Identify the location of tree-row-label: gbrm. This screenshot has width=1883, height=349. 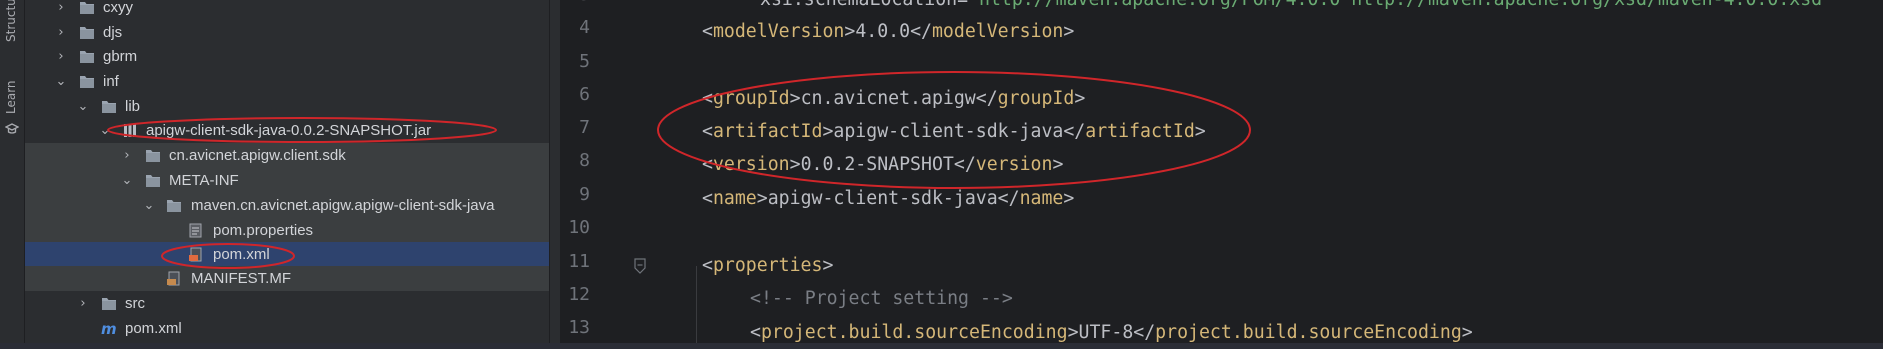
(120, 56).